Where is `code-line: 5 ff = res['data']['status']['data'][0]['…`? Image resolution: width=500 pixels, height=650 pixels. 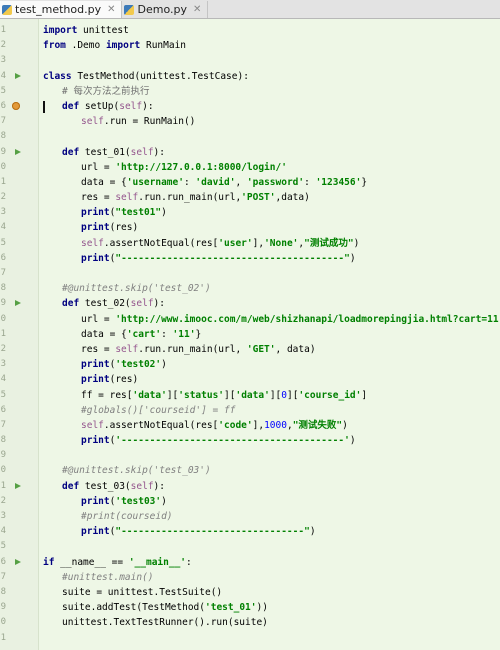 code-line: 5 ff = res['data']['status']['data'][0]['… is located at coordinates (250, 395).